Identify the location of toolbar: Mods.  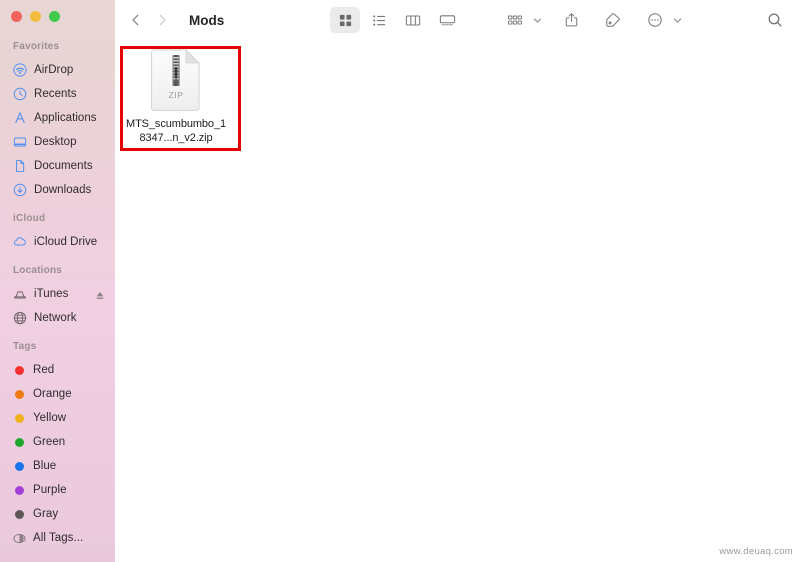
(457, 20).